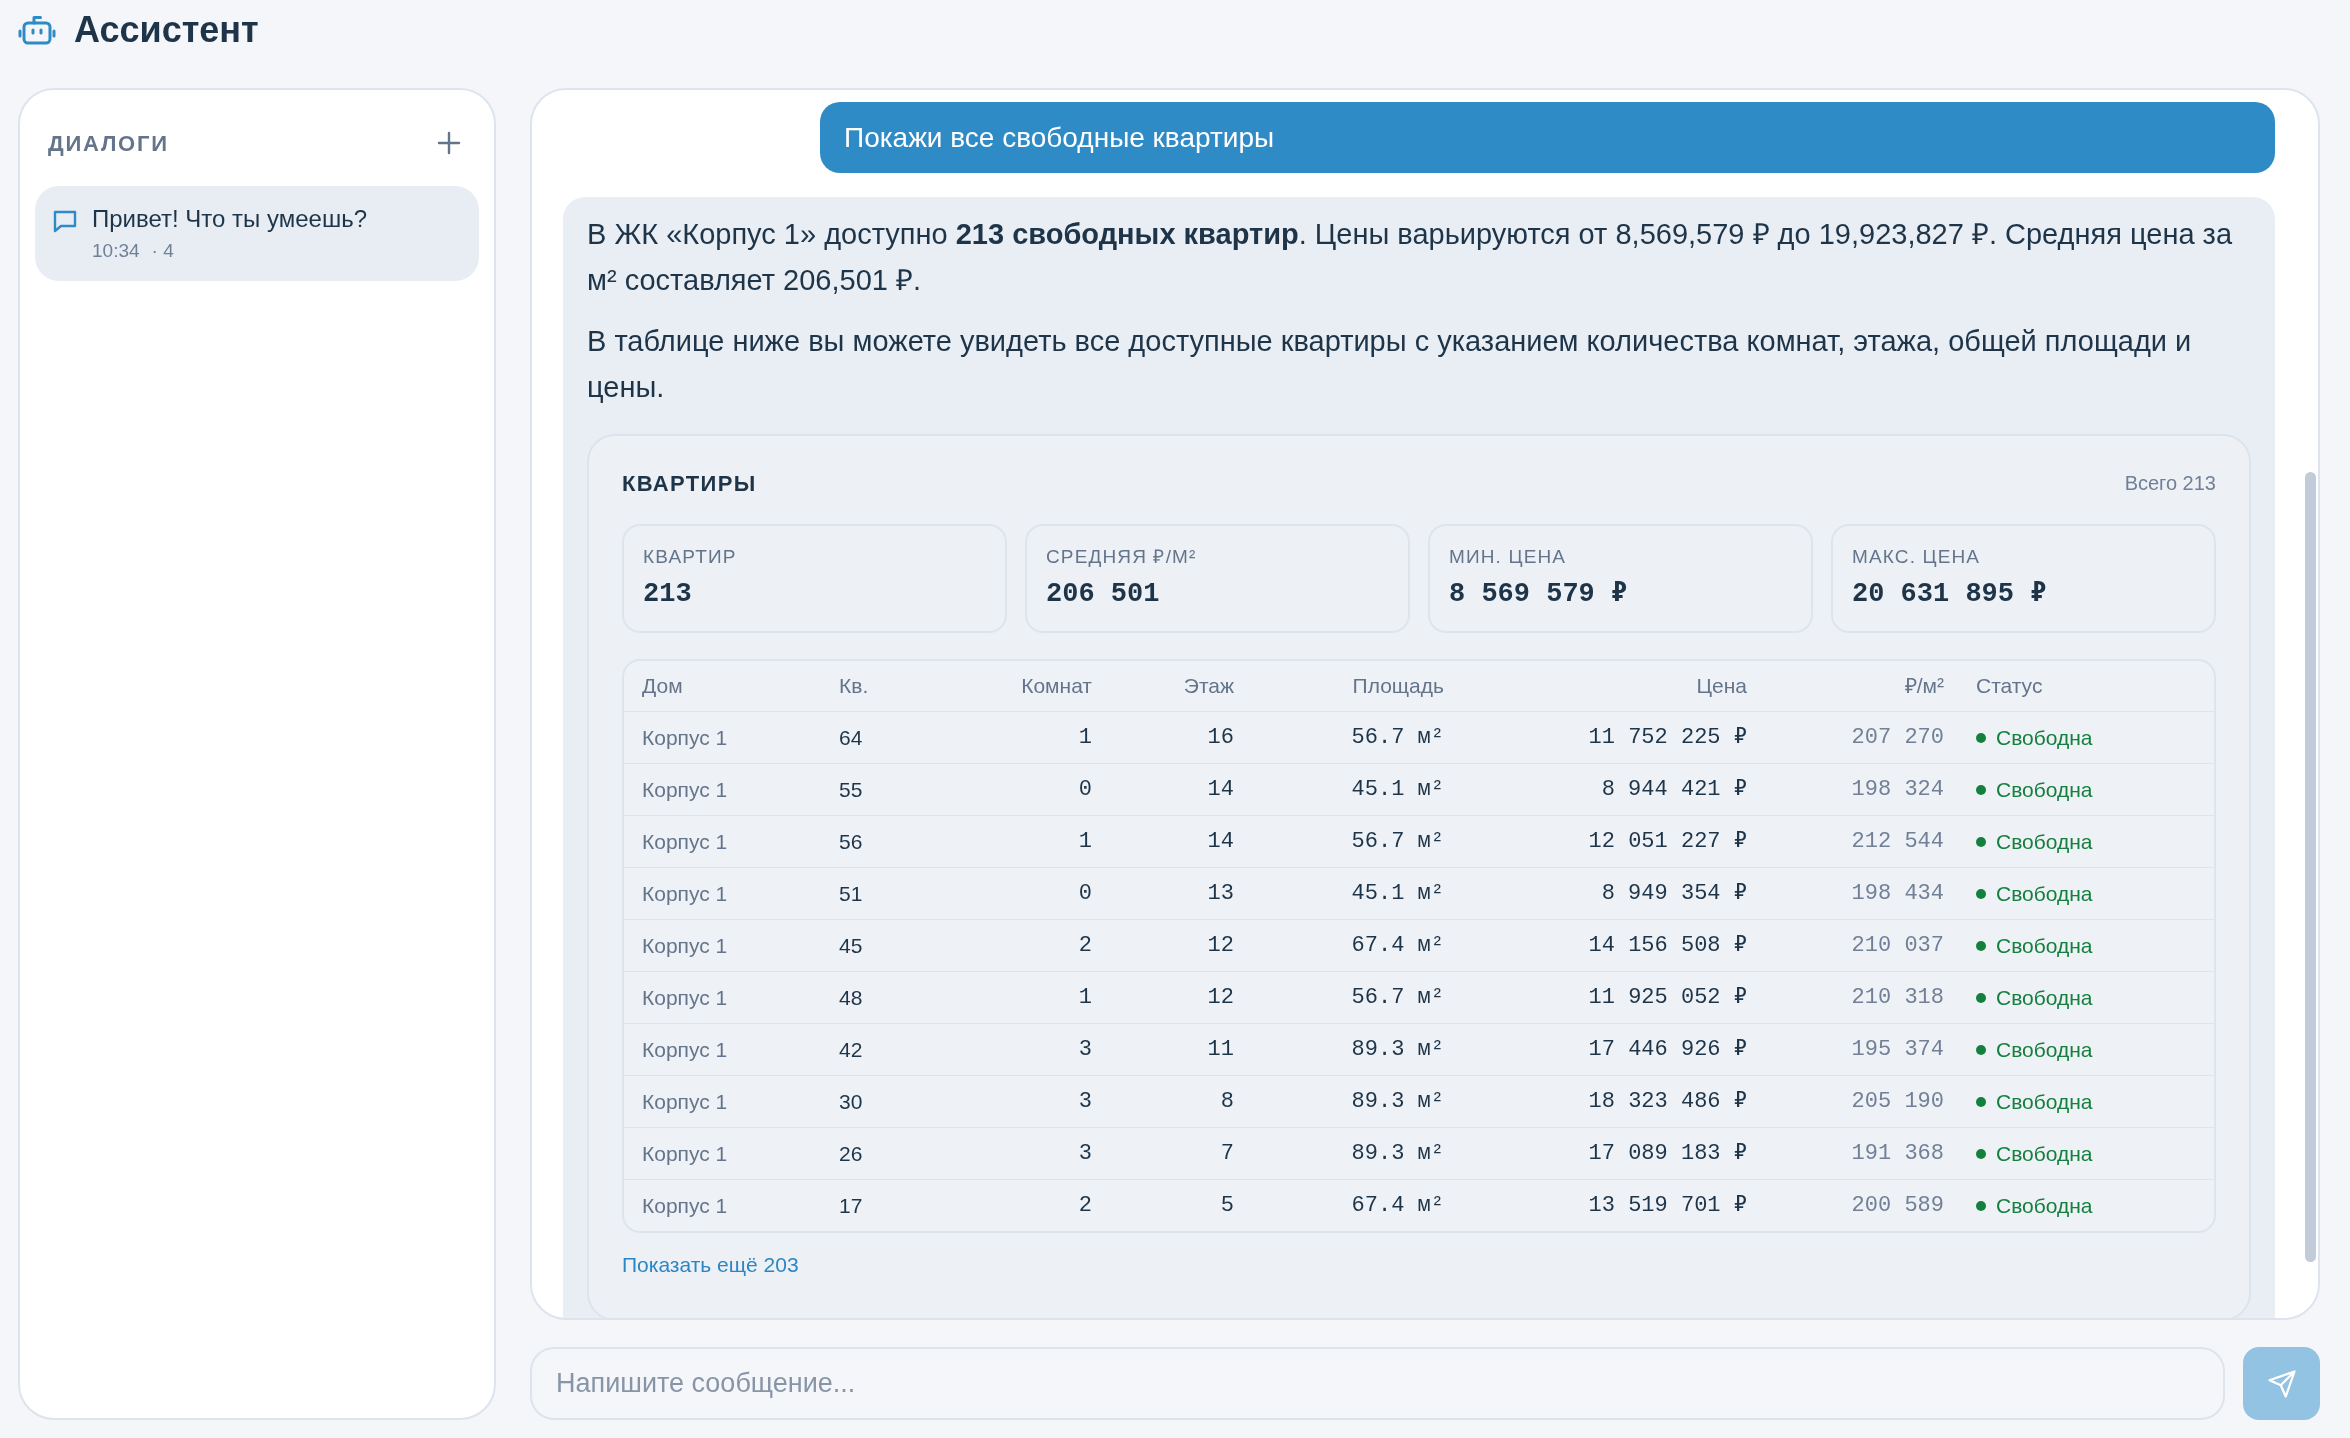  What do you see at coordinates (1897, 1050) in the screenshot?
I see `table-cell-text: 195 374` at bounding box center [1897, 1050].